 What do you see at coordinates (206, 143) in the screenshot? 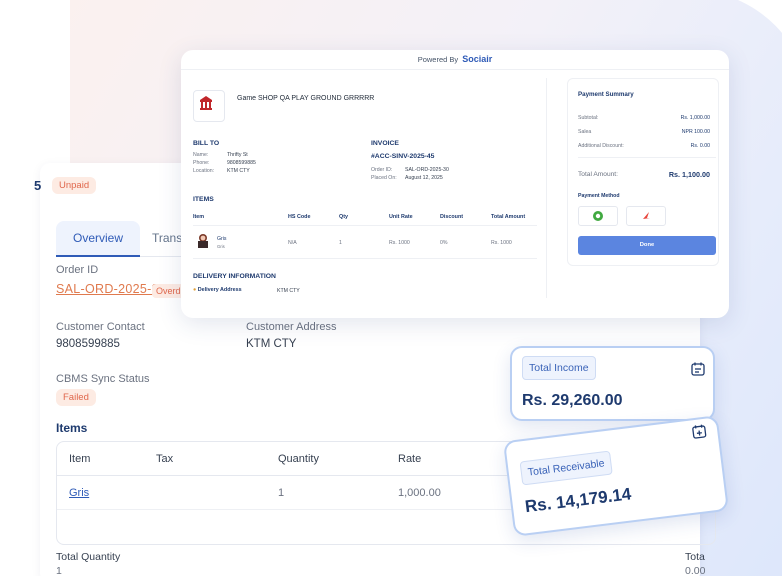
I see `bill-to-heading: BILL TO` at bounding box center [206, 143].